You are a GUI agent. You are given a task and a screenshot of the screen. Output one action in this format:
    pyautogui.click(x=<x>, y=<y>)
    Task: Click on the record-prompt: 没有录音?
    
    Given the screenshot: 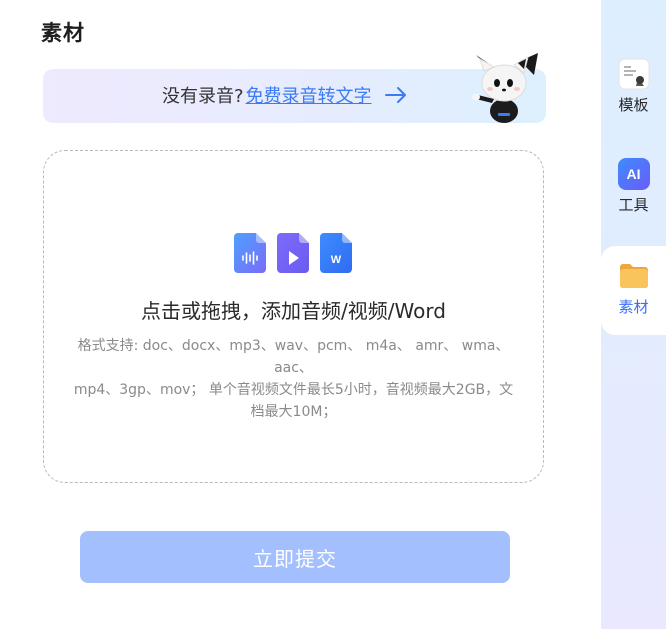 What is the action you would take?
    pyautogui.click(x=203, y=96)
    